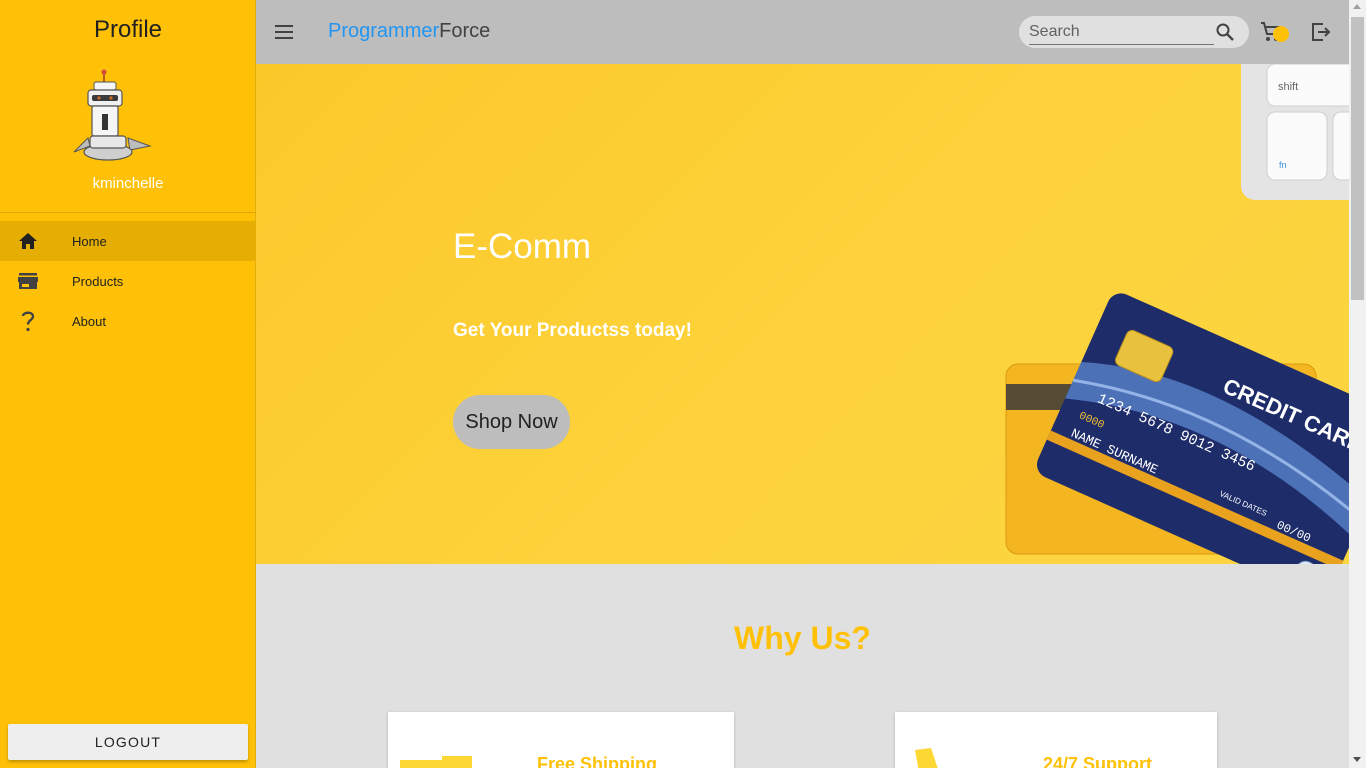 The image size is (1366, 768). I want to click on shop-now-button: Shop Now, so click(511, 422).